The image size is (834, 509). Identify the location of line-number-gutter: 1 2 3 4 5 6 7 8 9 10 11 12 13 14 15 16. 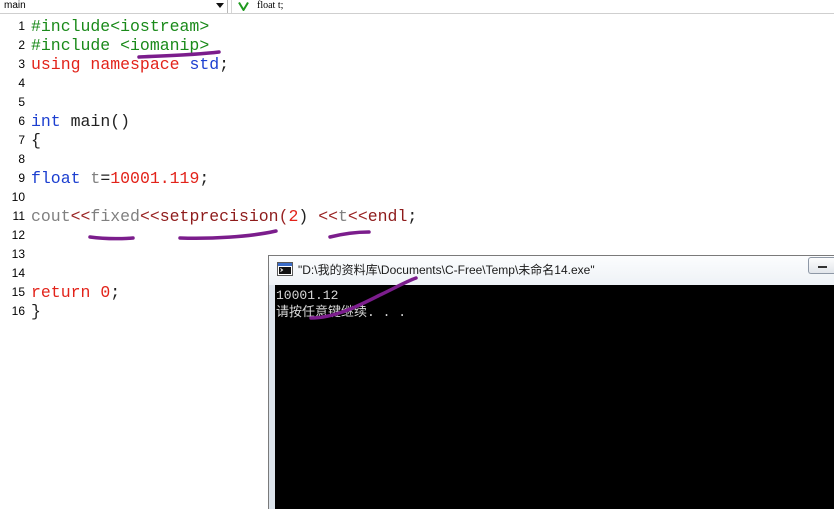
(12, 169).